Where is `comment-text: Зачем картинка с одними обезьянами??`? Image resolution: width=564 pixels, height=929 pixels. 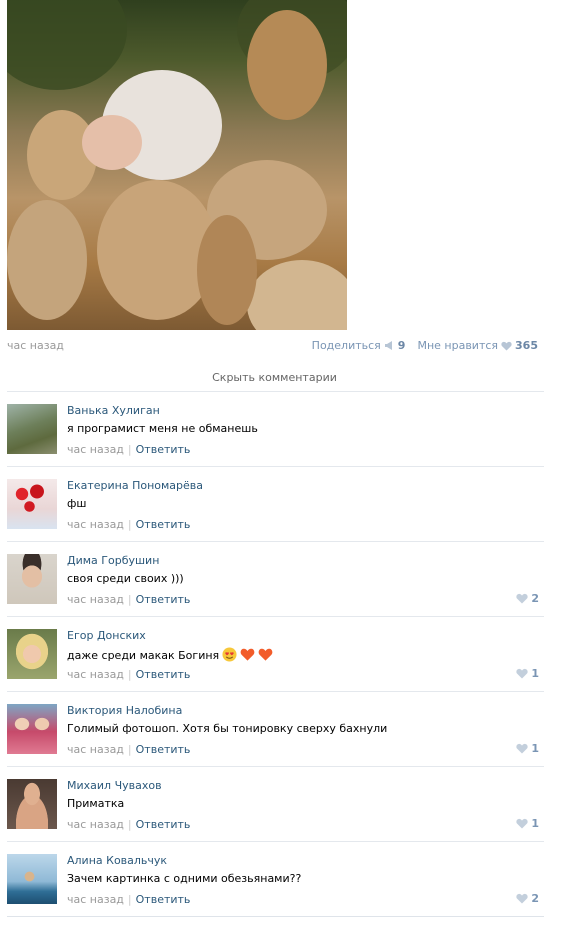
comment-text: Зачем картинка с одними обезьянами?? is located at coordinates (184, 878).